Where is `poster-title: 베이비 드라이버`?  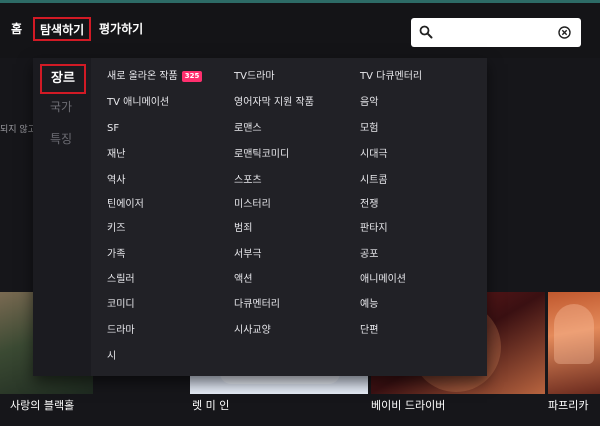
poster-title: 베이비 드라이버 is located at coordinates (408, 405).